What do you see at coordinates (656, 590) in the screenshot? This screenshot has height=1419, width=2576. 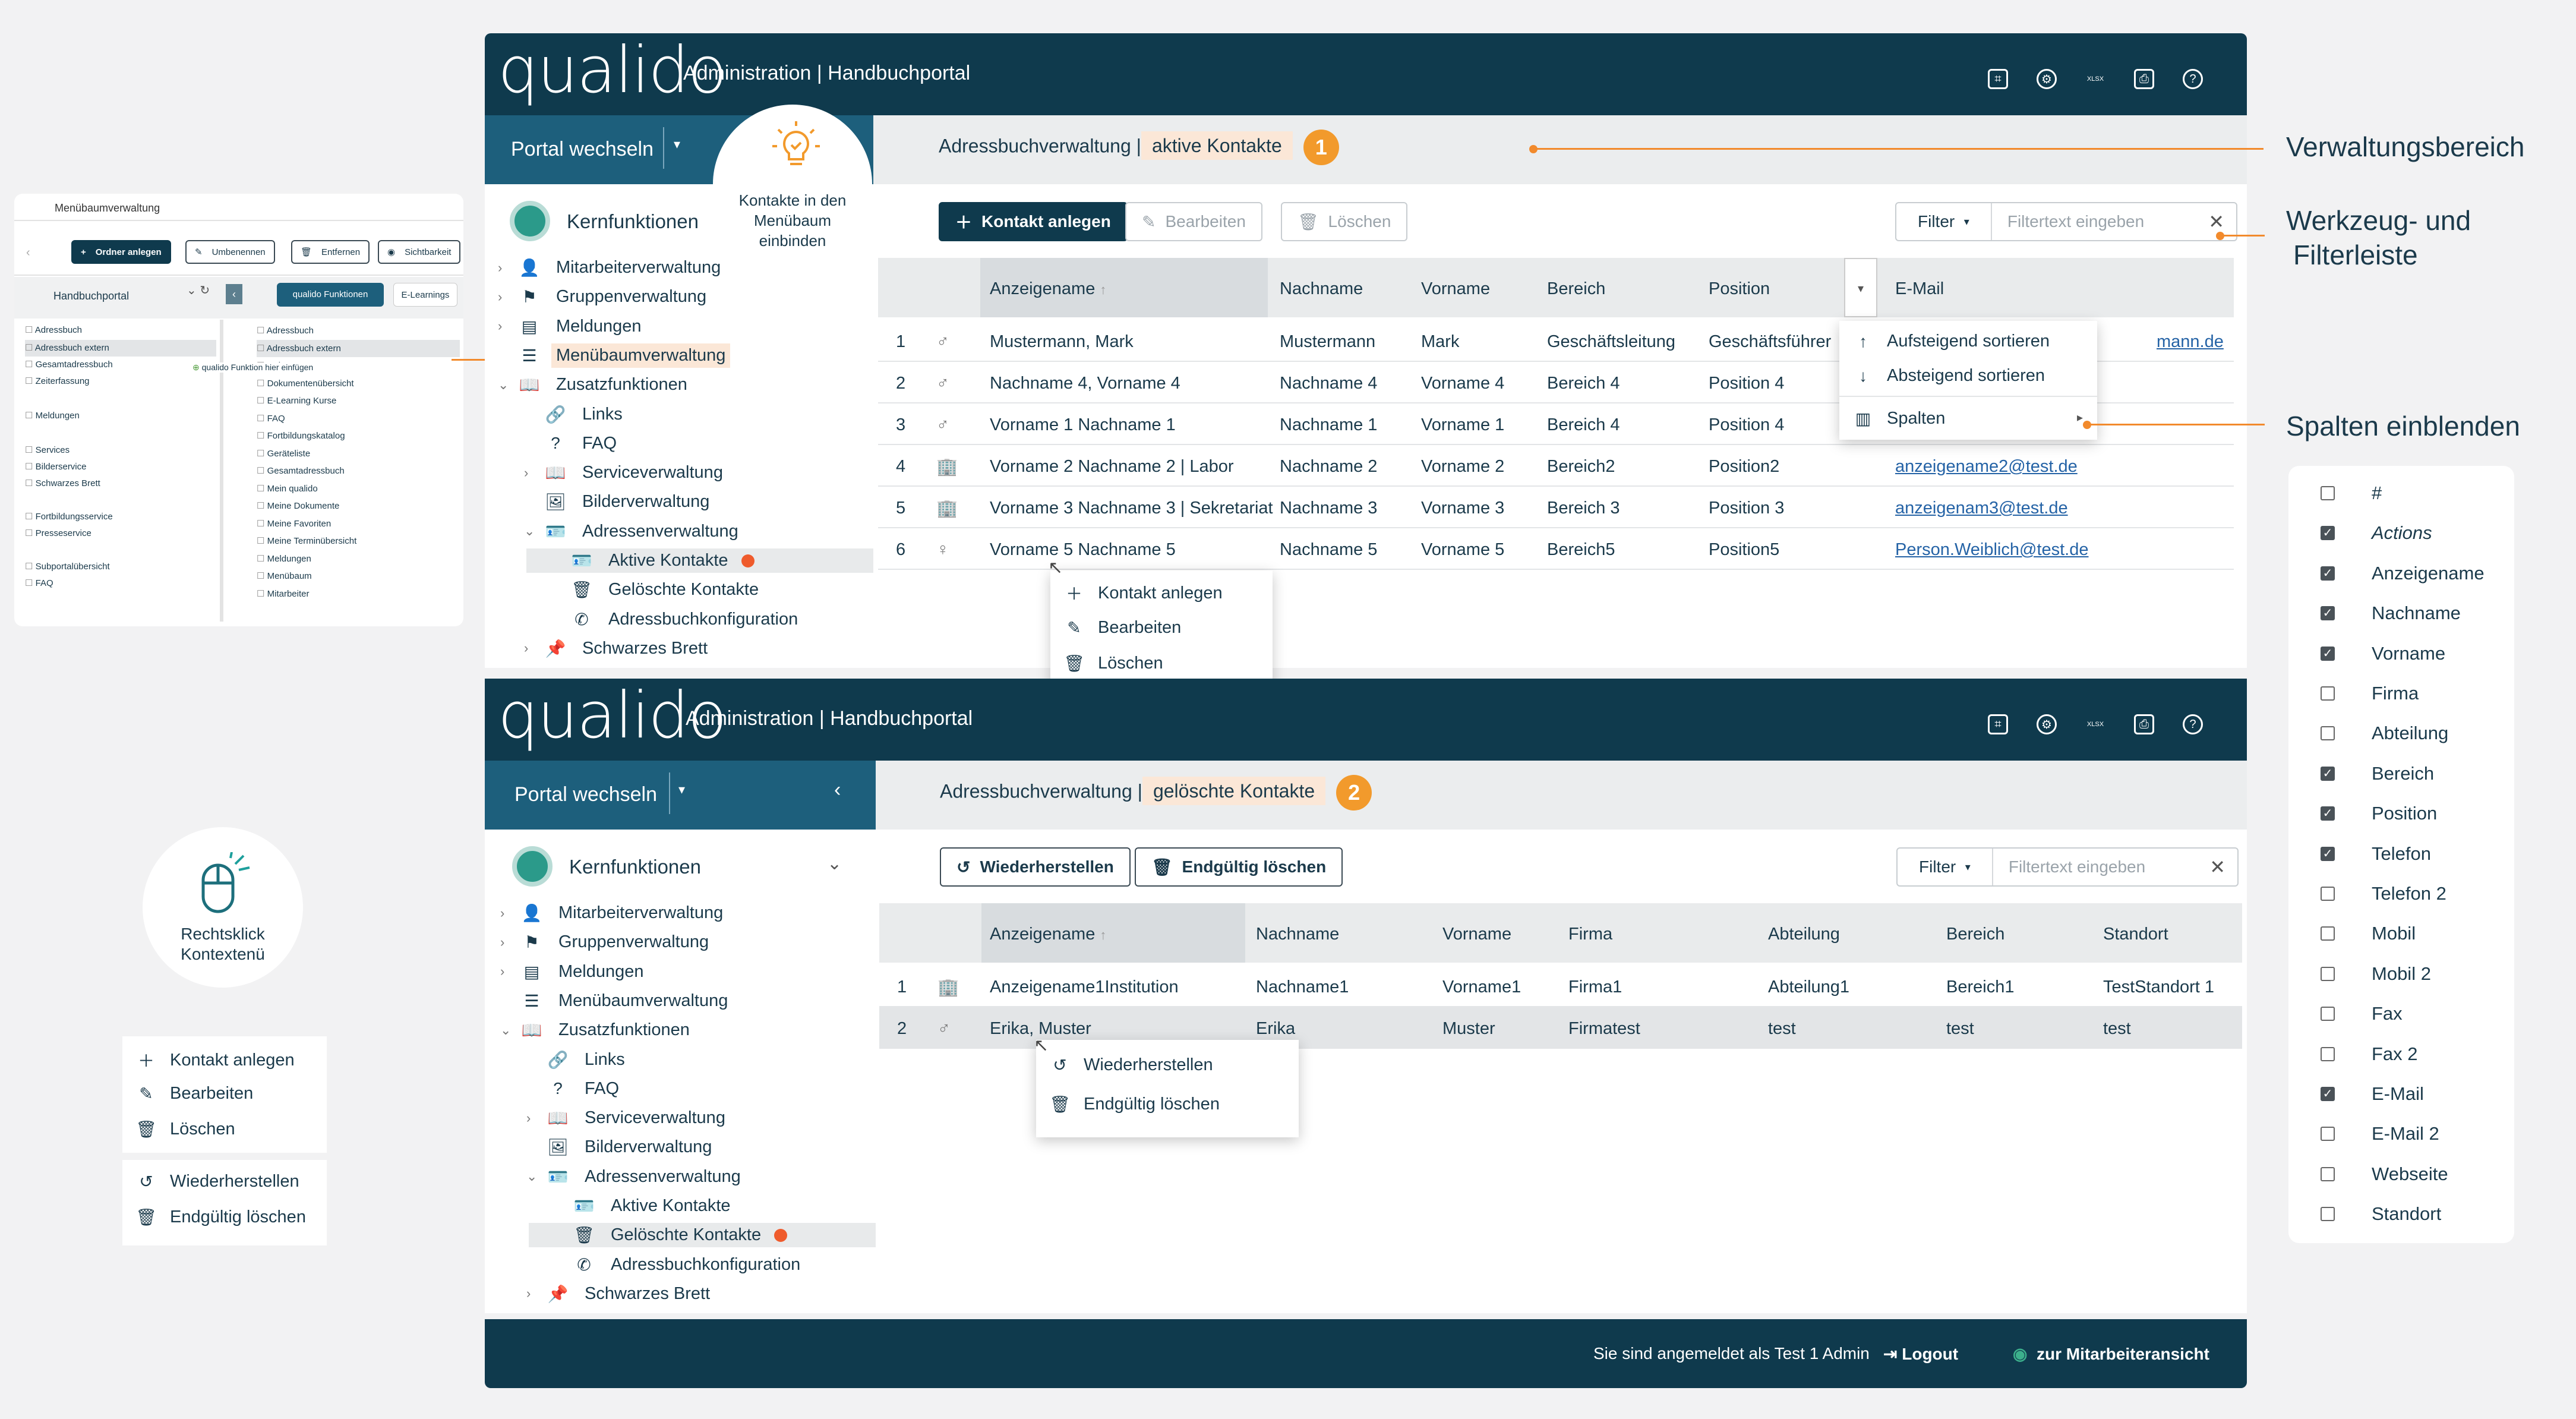 I see `sidebar-item-geloeschte: 🗑 Gelöschte Kontakte` at bounding box center [656, 590].